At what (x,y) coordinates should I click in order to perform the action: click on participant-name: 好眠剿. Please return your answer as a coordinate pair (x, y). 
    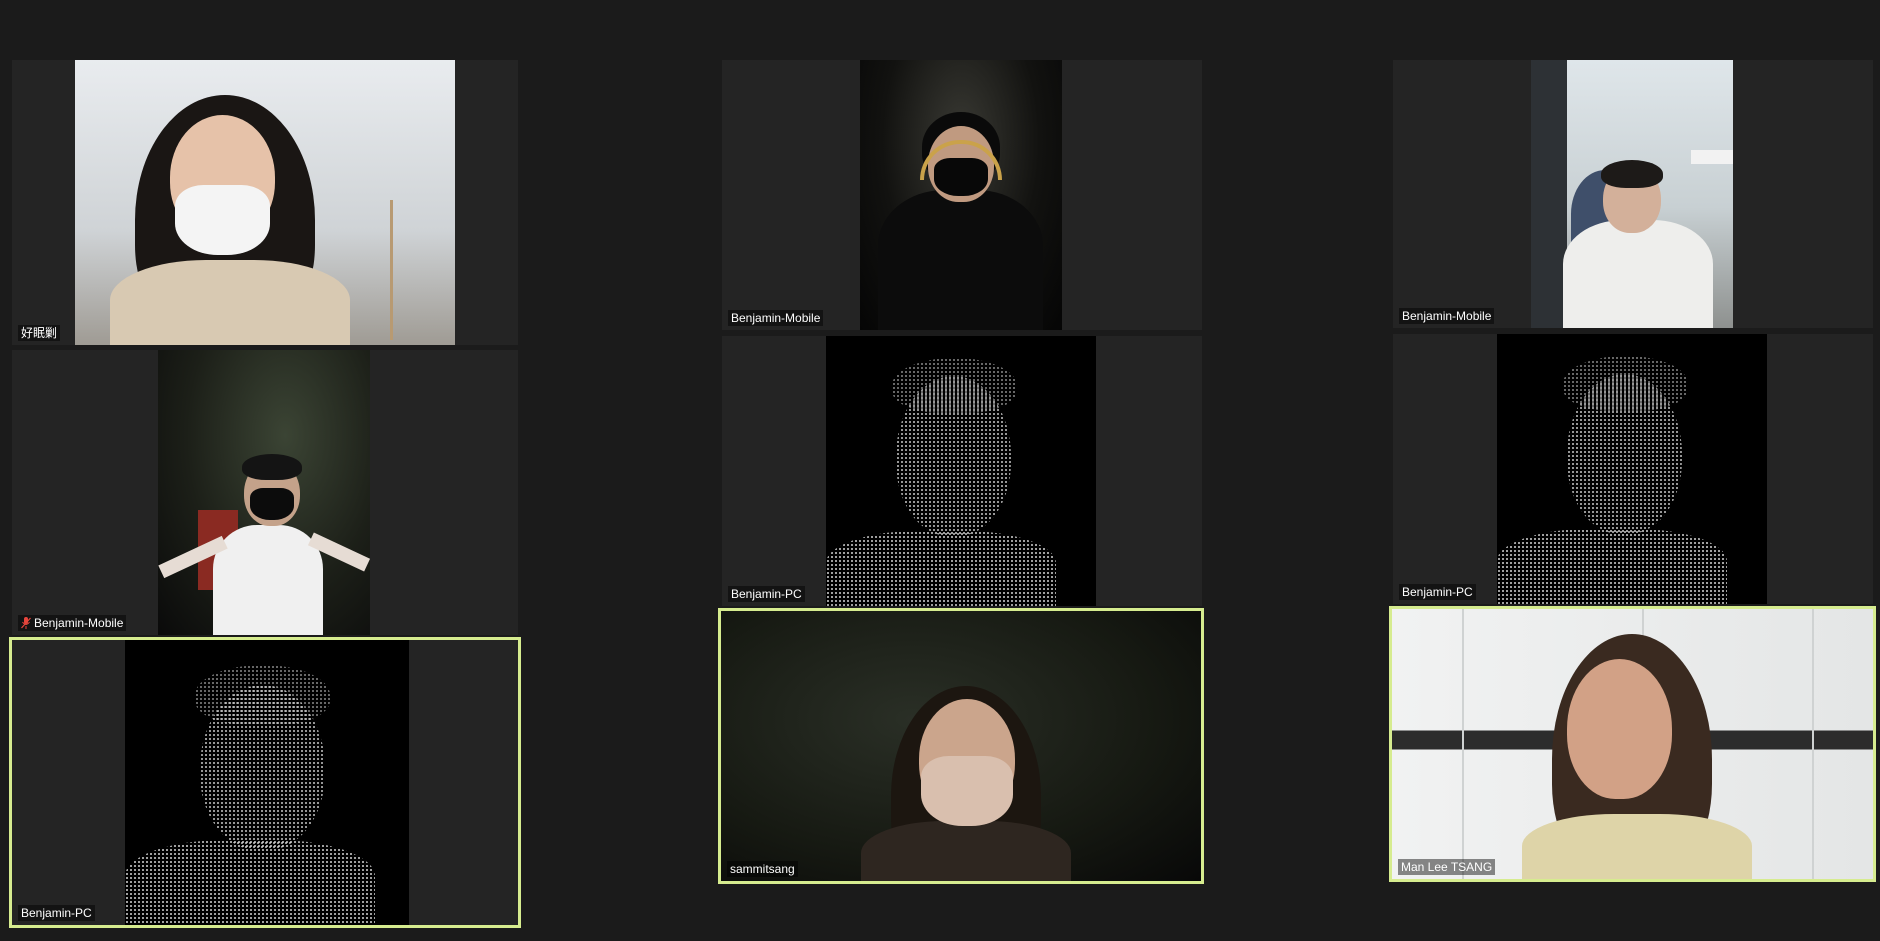
    Looking at the image, I should click on (39, 333).